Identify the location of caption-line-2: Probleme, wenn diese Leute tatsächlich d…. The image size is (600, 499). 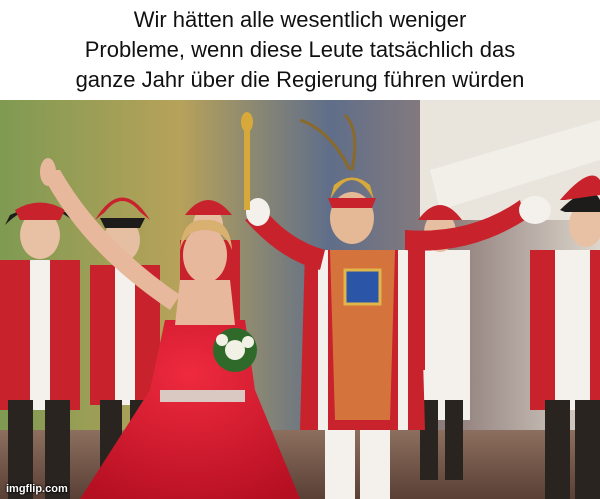
(300, 49).